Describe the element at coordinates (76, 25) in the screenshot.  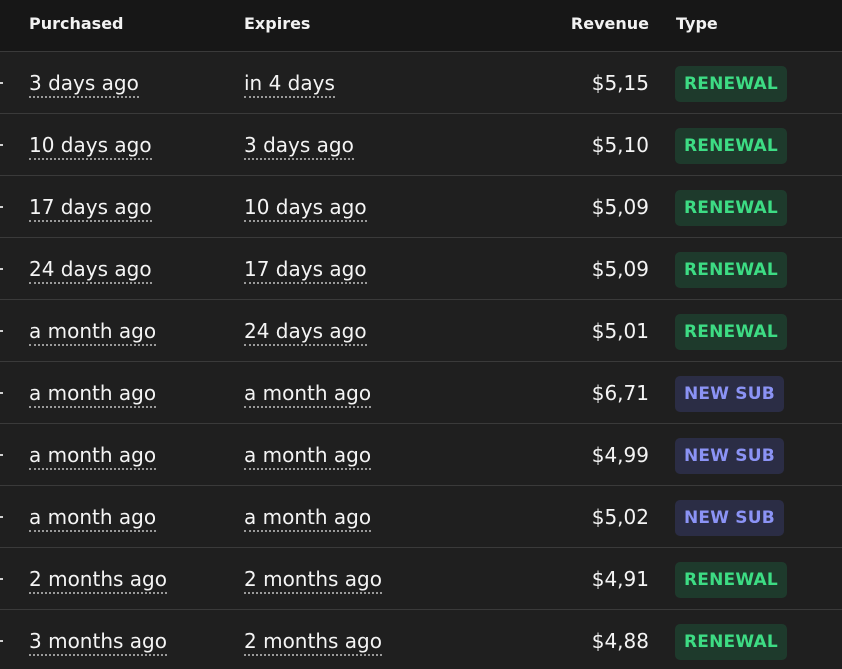
I see `column-header-purchased: Purchased` at that location.